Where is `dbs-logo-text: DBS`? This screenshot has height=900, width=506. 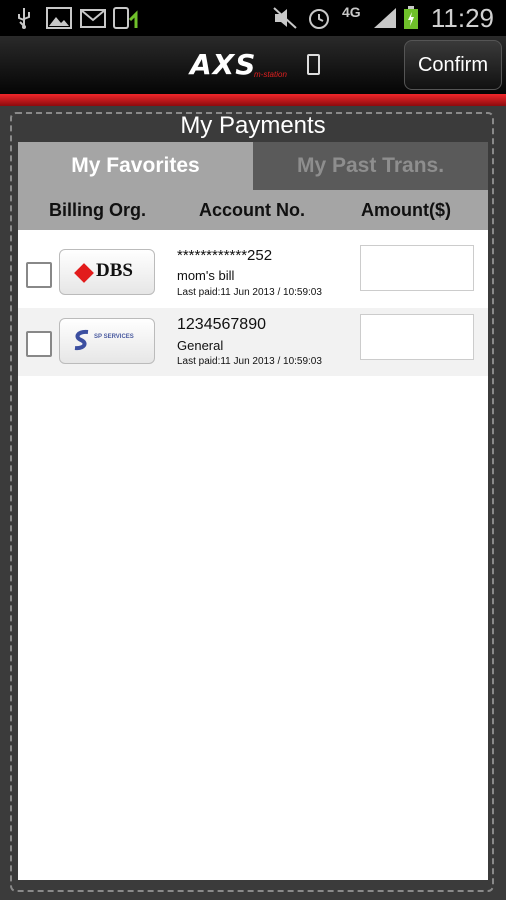
dbs-logo-text: DBS is located at coordinates (114, 270).